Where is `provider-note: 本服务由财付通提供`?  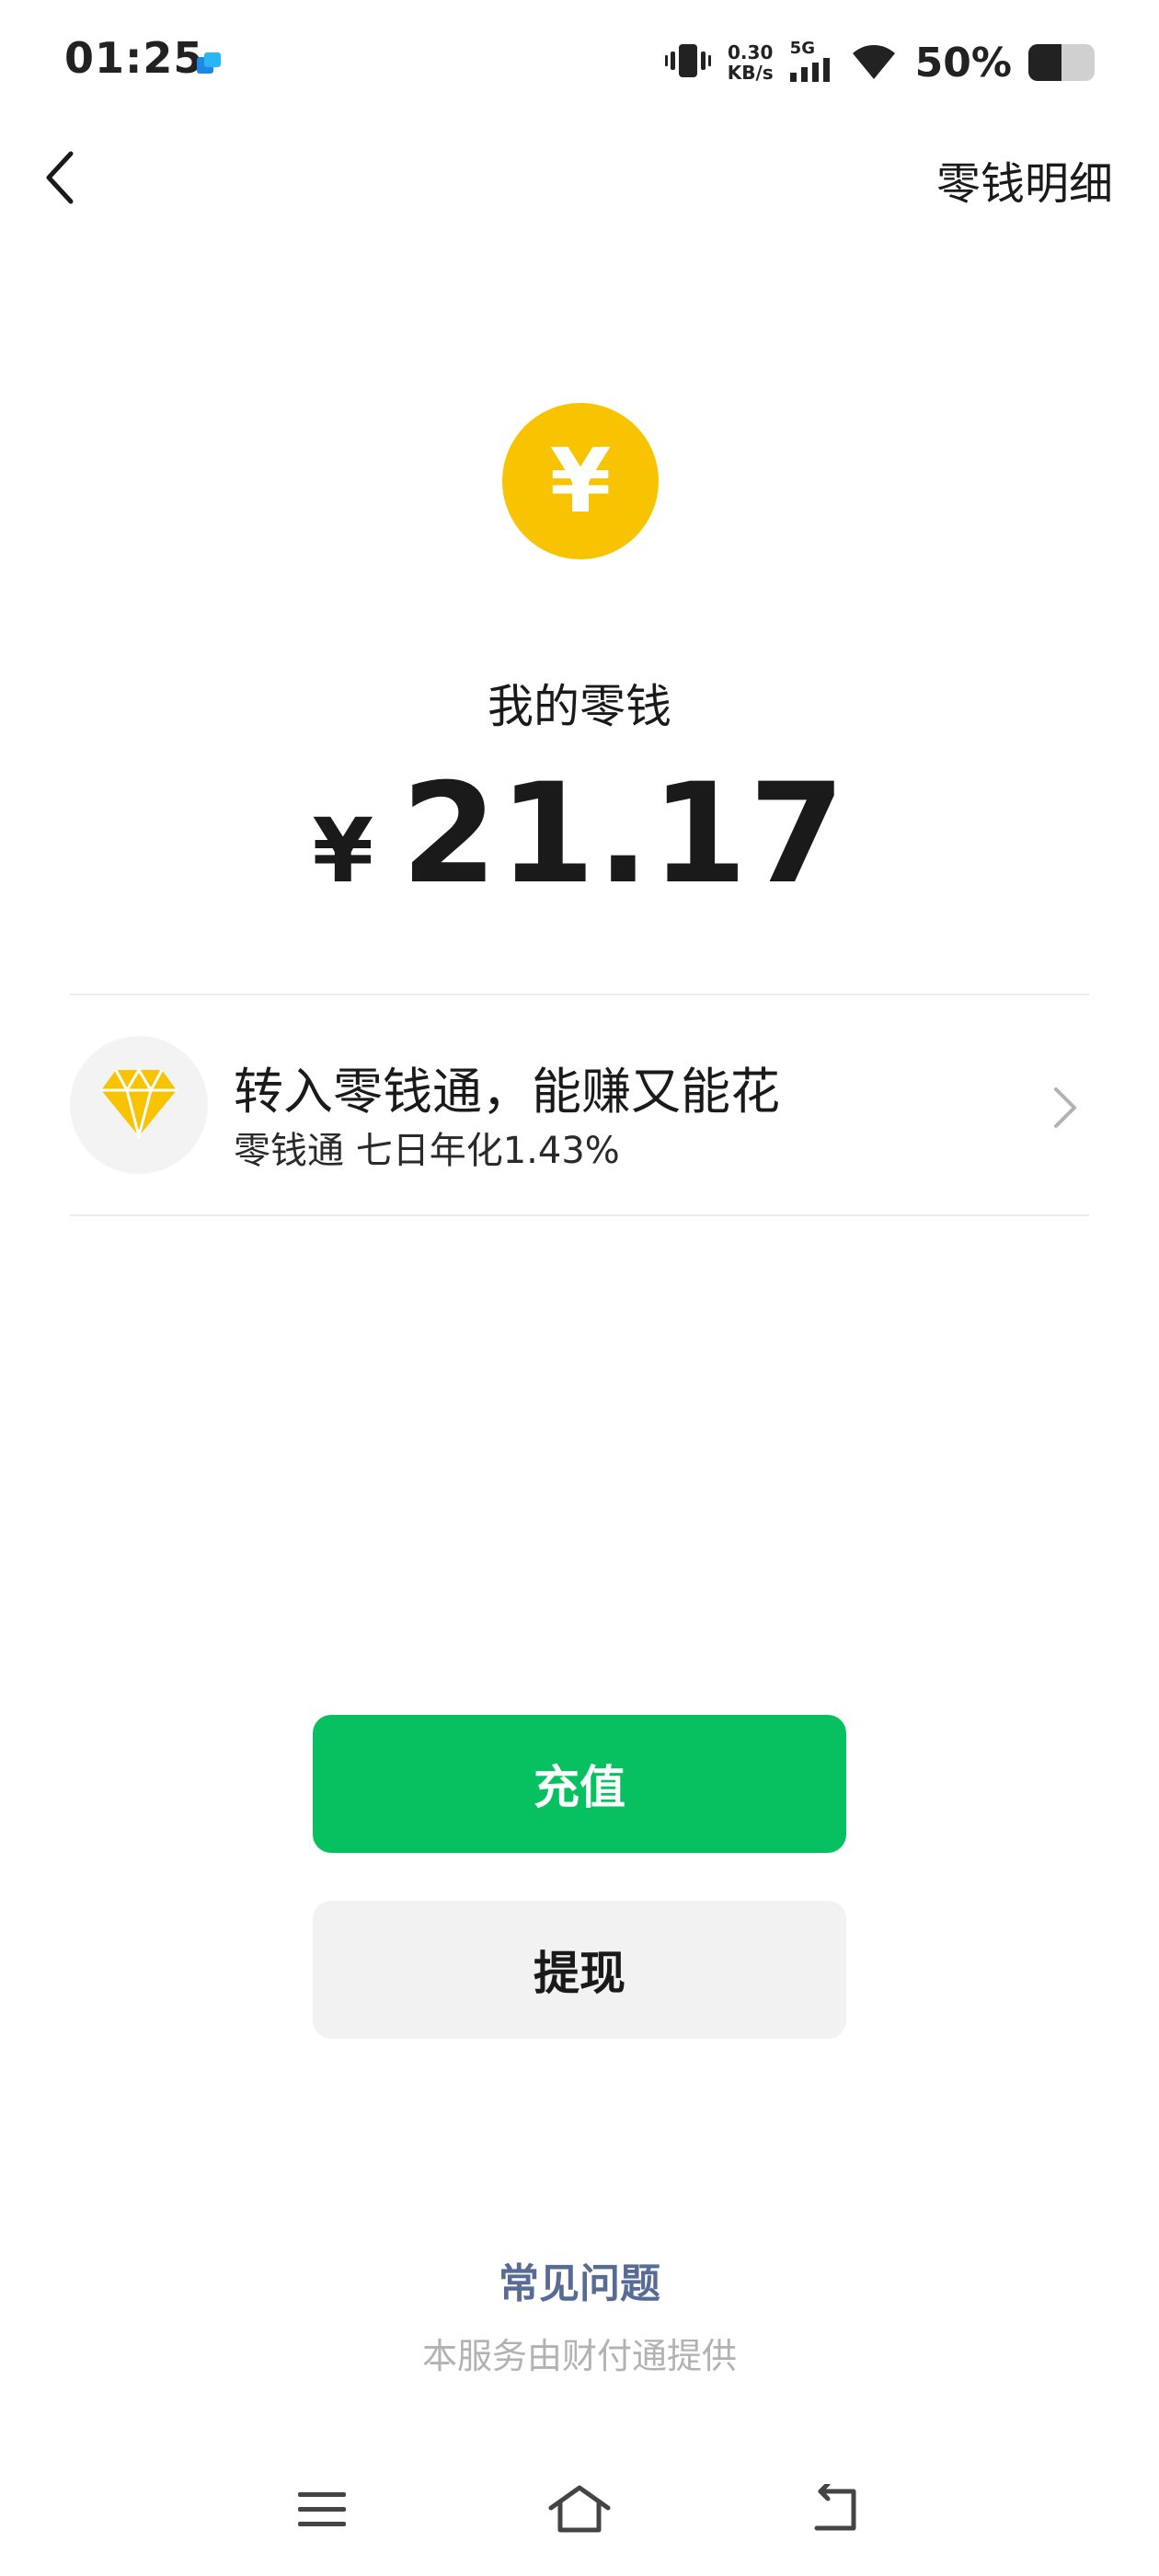 provider-note: 本服务由财付通提供 is located at coordinates (579, 2356).